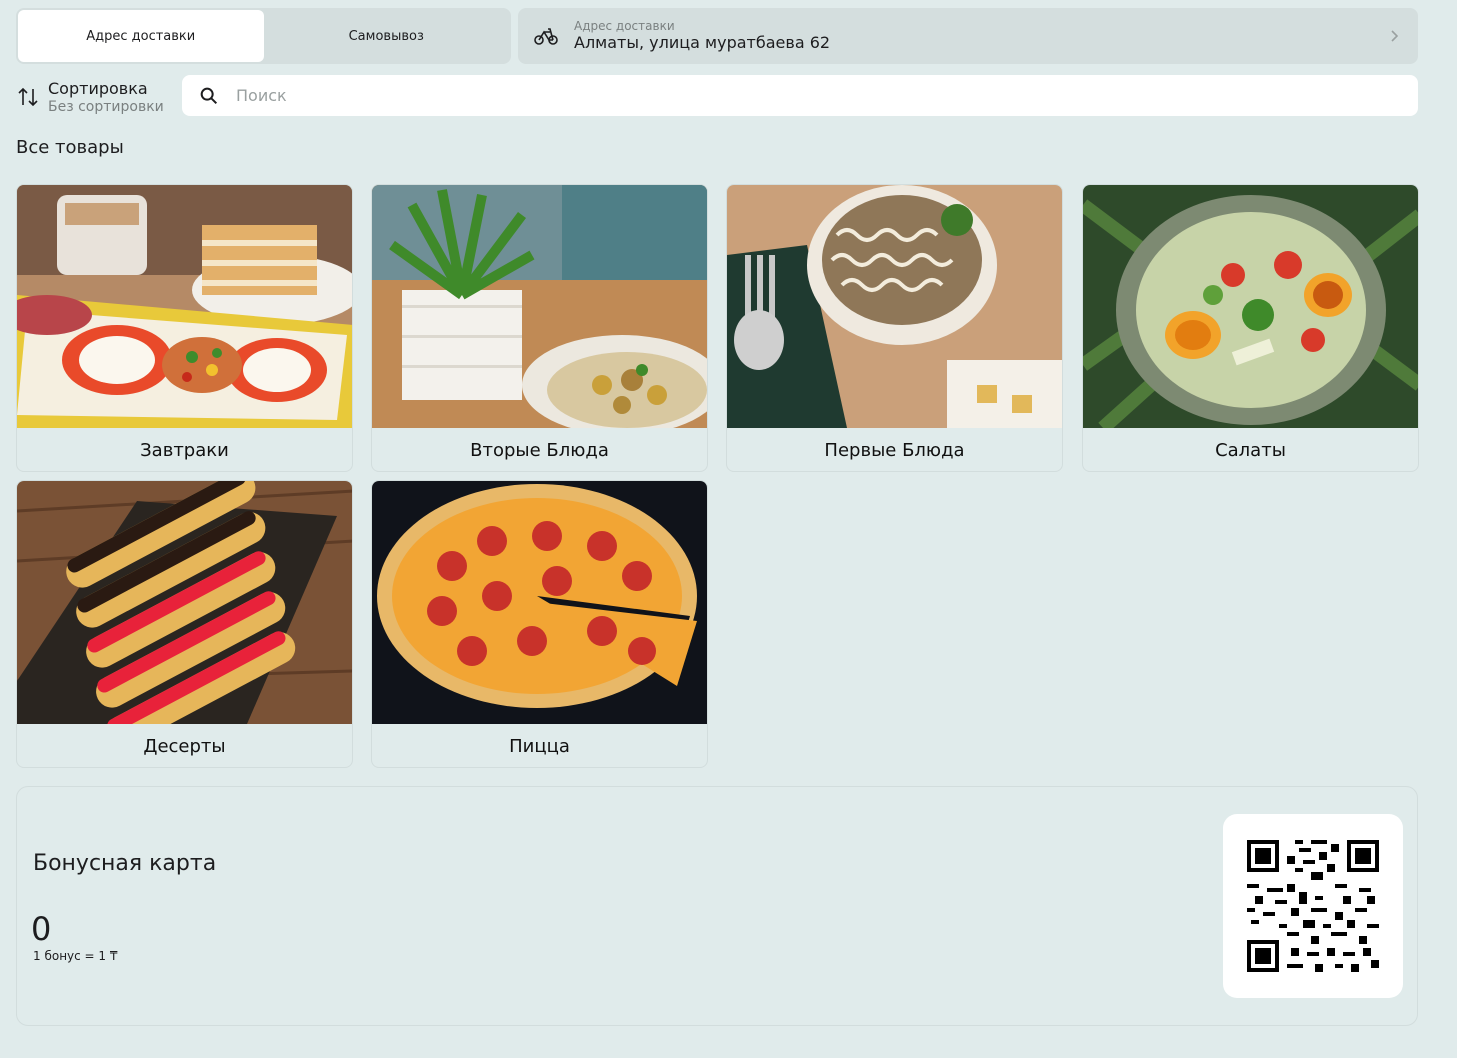 The height and width of the screenshot is (1058, 1457). What do you see at coordinates (894, 450) in the screenshot?
I see `category-label: Первые Блюда` at bounding box center [894, 450].